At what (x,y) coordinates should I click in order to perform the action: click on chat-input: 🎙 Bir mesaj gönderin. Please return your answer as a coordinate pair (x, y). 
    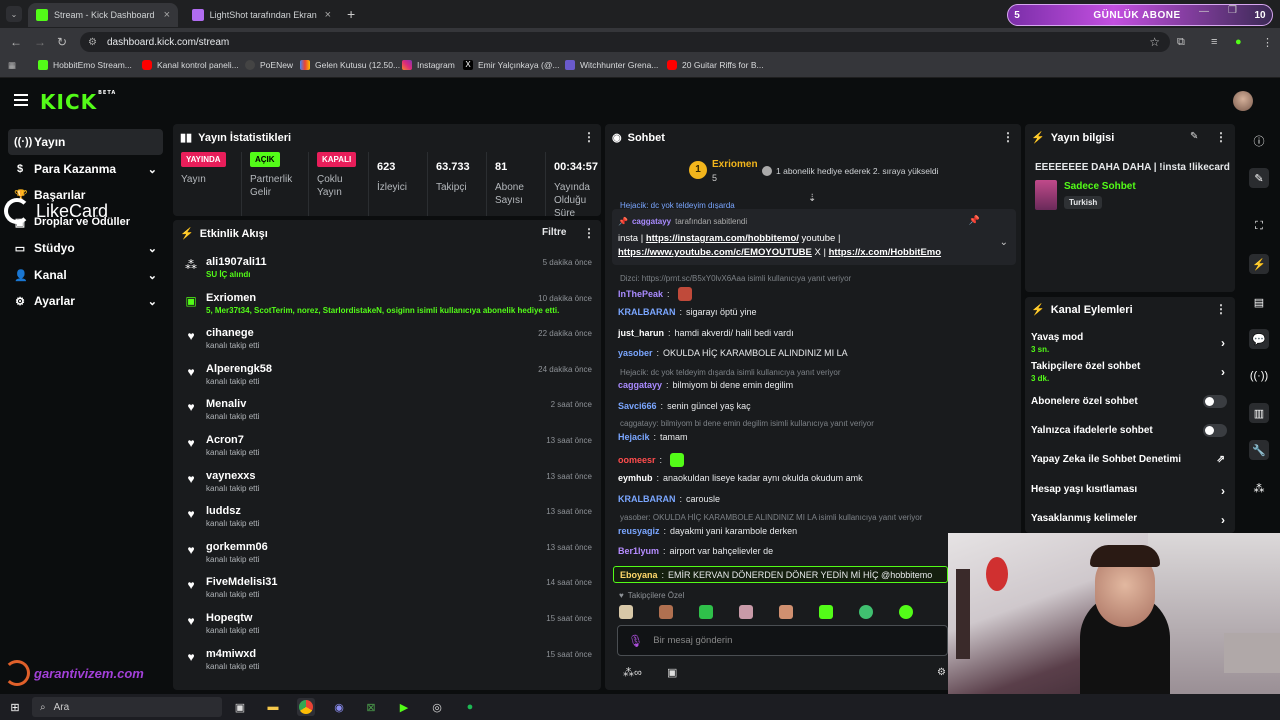
    Looking at the image, I should click on (782, 640).